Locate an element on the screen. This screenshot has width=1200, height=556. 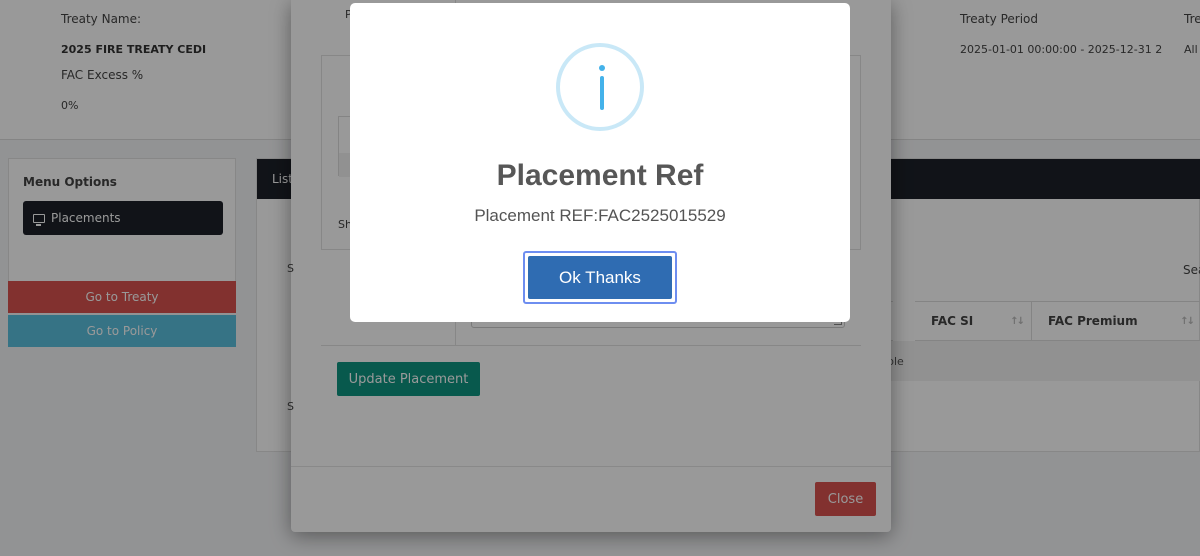
alert-title: Placement Ref is located at coordinates (600, 175).